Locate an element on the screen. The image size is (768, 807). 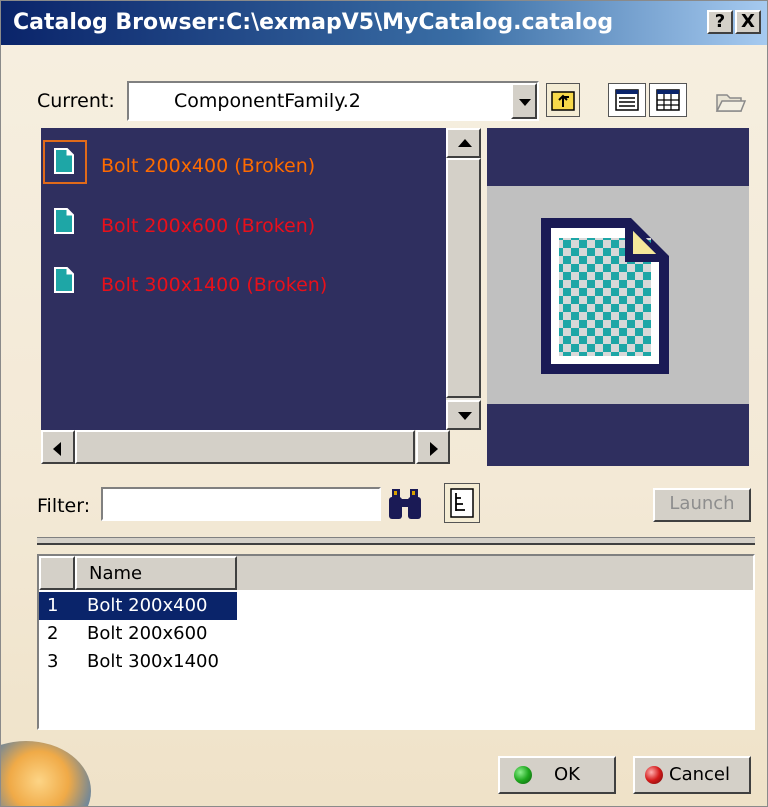
scroll-right-button is located at coordinates (433, 447).